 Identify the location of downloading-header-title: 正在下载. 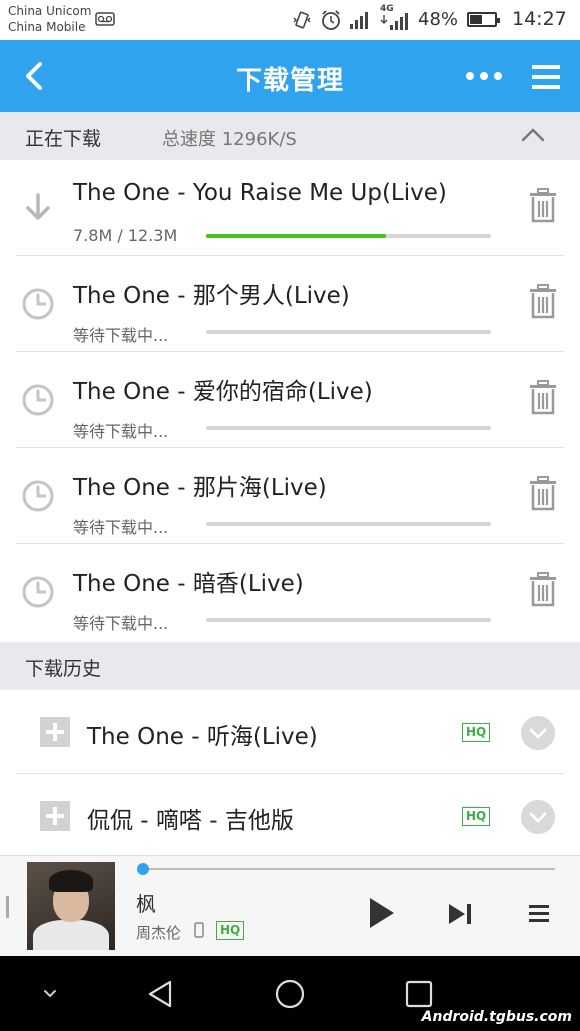
(63, 139).